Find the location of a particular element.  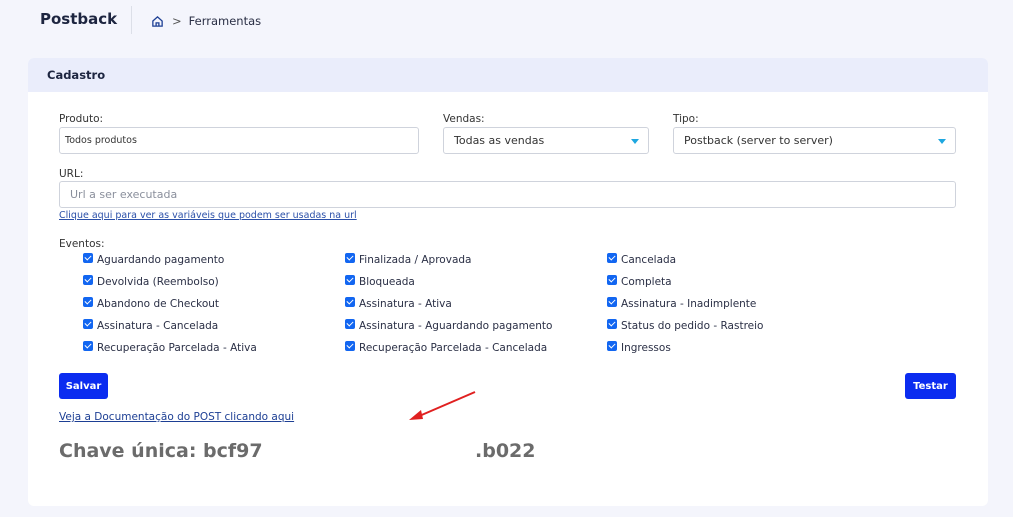

event-label: Status do pedido - Rastreio is located at coordinates (692, 326).